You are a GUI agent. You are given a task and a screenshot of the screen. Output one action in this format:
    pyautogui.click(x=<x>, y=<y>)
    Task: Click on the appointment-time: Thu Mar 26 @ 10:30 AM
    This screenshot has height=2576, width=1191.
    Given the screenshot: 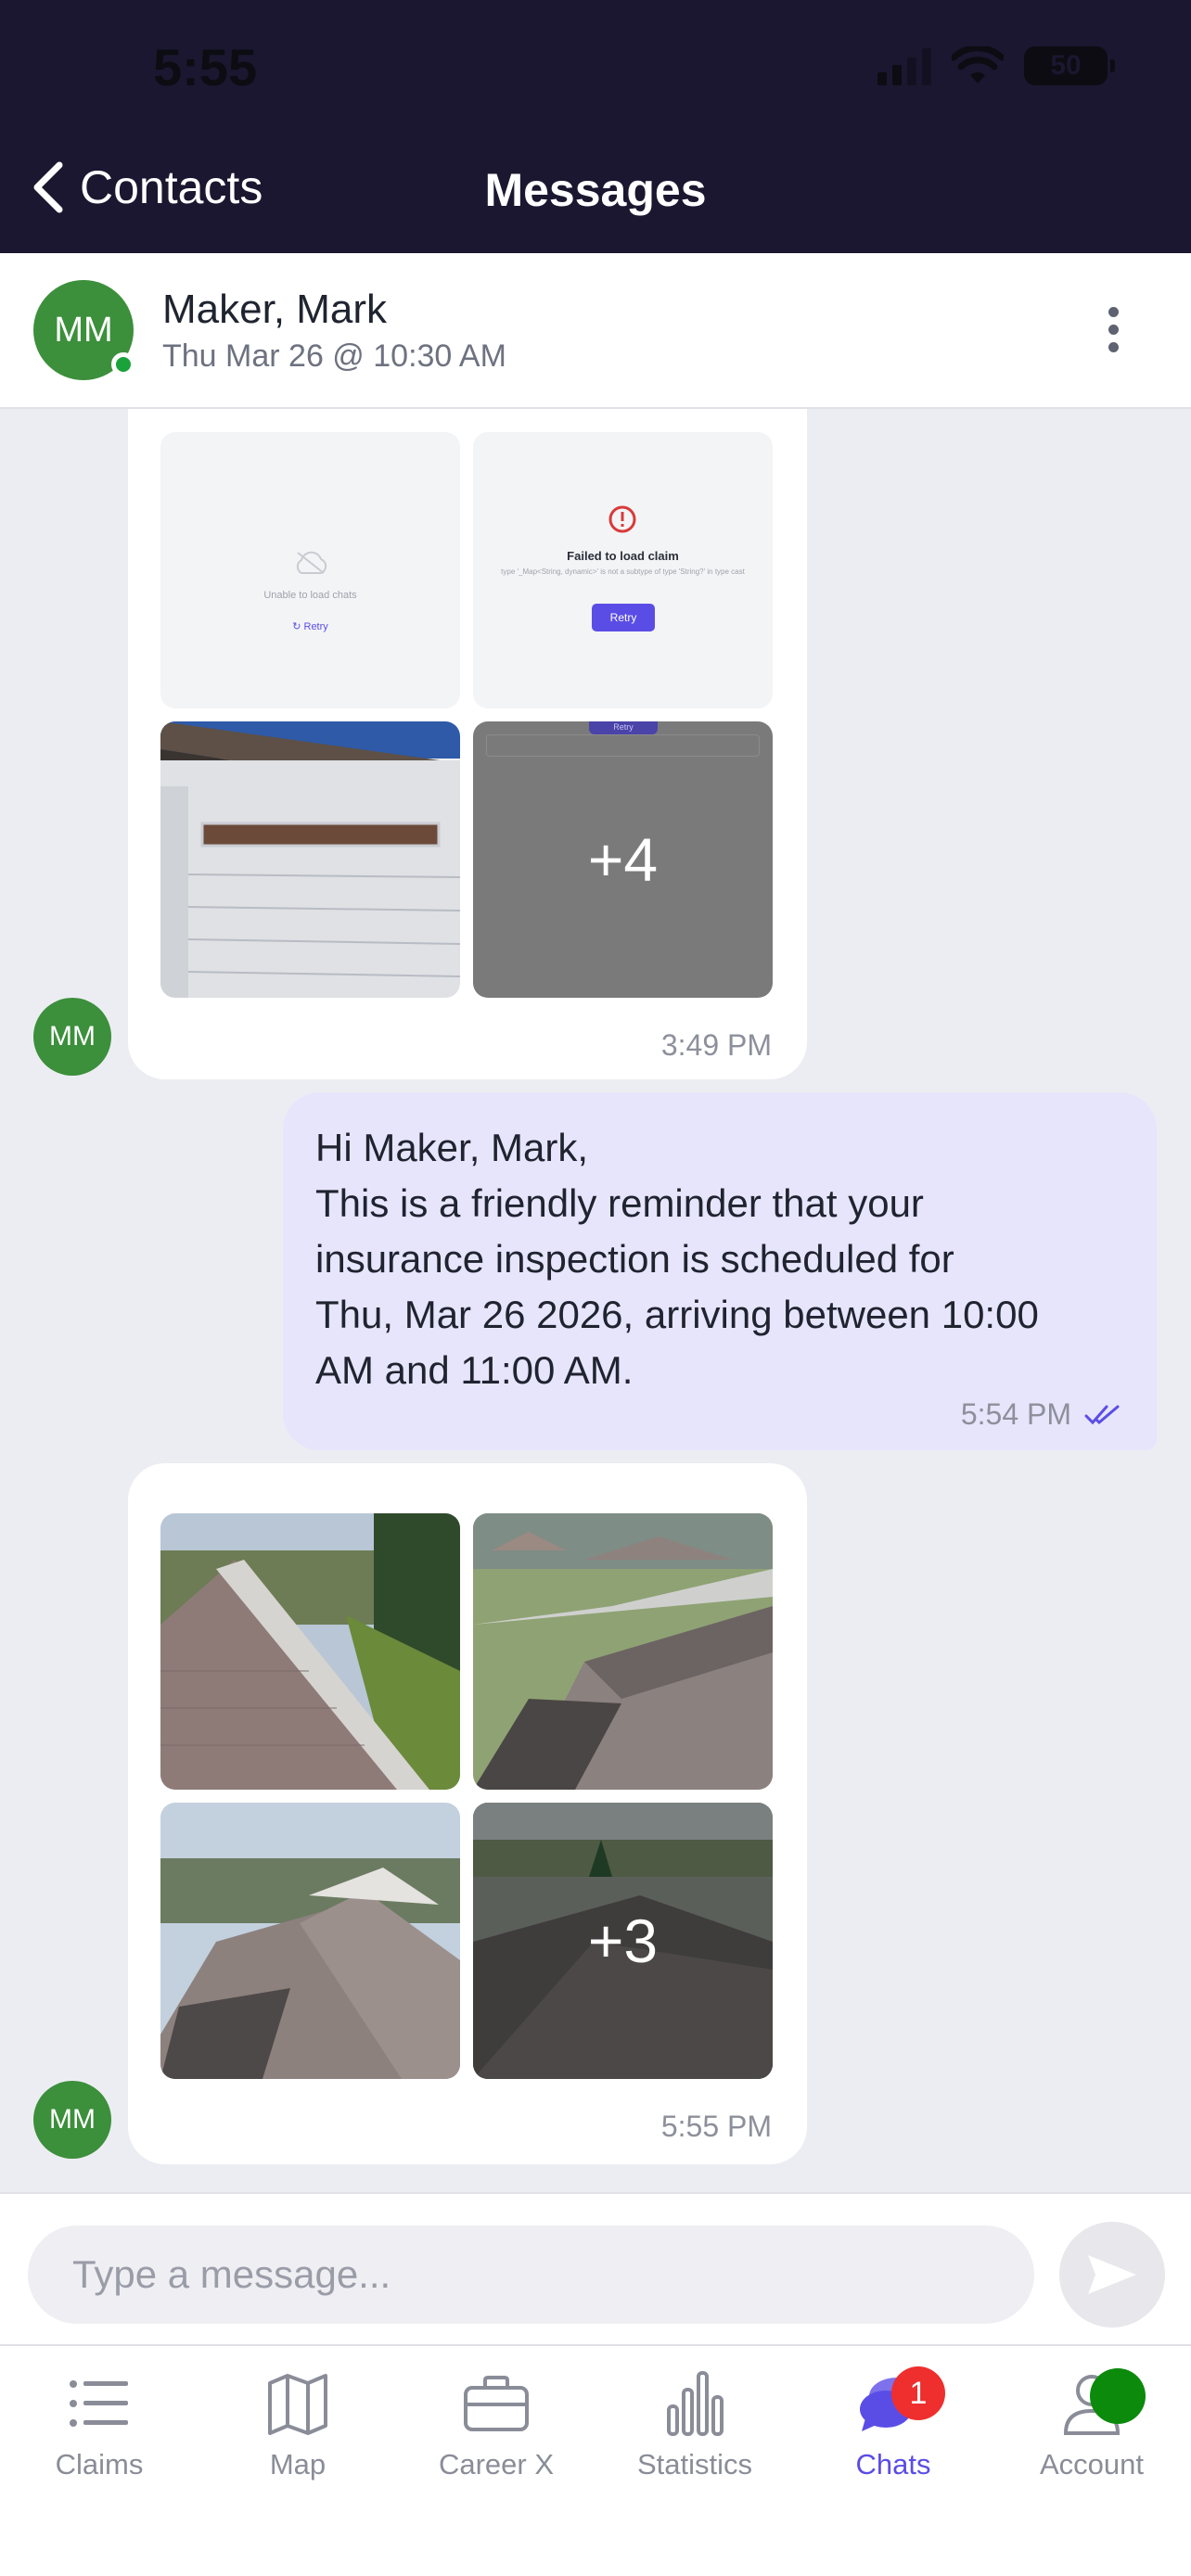 What is the action you would take?
    pyautogui.click(x=334, y=356)
    